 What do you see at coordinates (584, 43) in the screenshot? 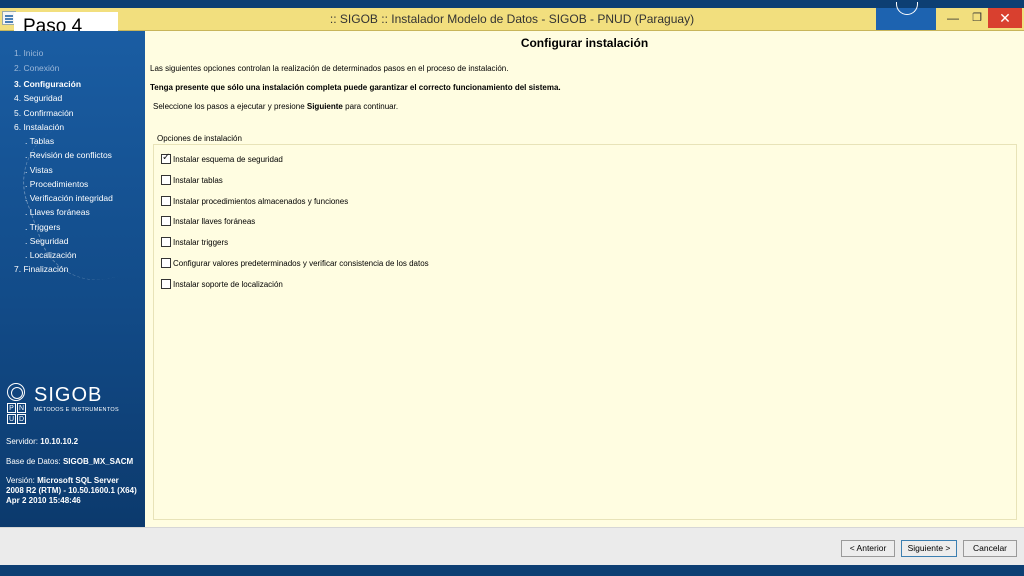
I see `page-title: Configurar instalación` at bounding box center [584, 43].